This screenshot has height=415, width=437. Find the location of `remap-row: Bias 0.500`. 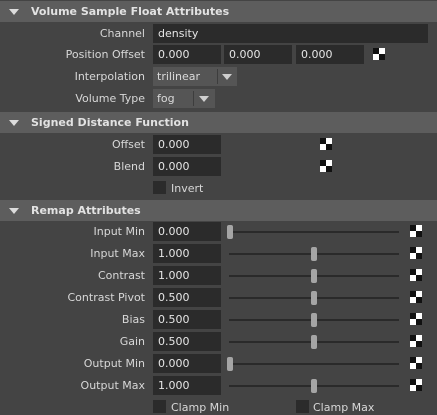

remap-row: Bias 0.500 is located at coordinates (218, 320).